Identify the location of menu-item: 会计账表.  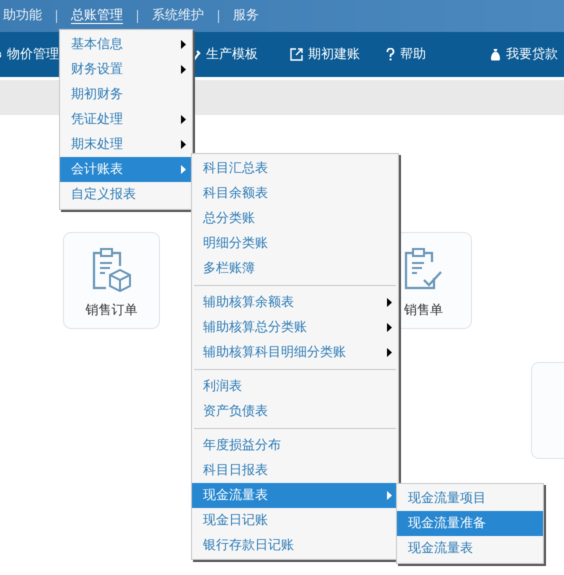
(126, 169).